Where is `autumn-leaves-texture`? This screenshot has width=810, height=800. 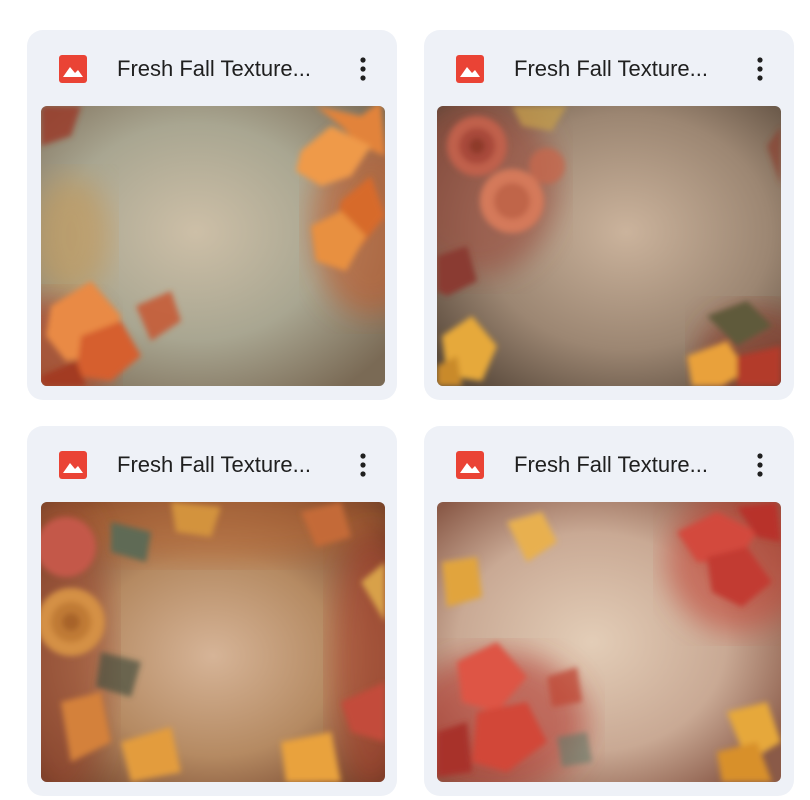 autumn-leaves-texture is located at coordinates (213, 246).